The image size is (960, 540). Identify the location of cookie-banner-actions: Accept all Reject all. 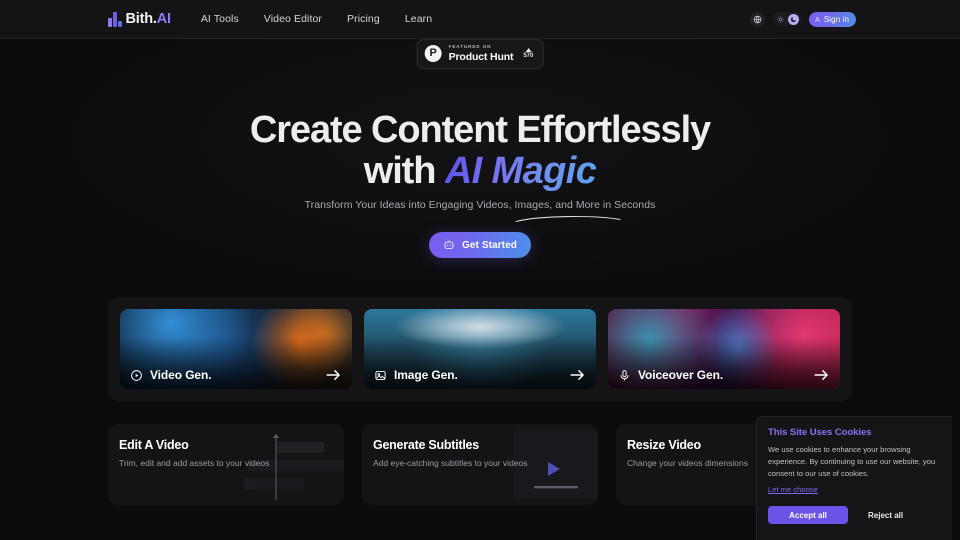
(854, 515).